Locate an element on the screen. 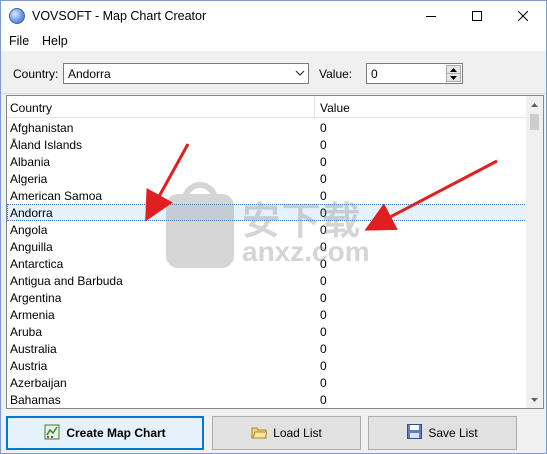 This screenshot has height=454, width=547. maximize-button is located at coordinates (477, 16).